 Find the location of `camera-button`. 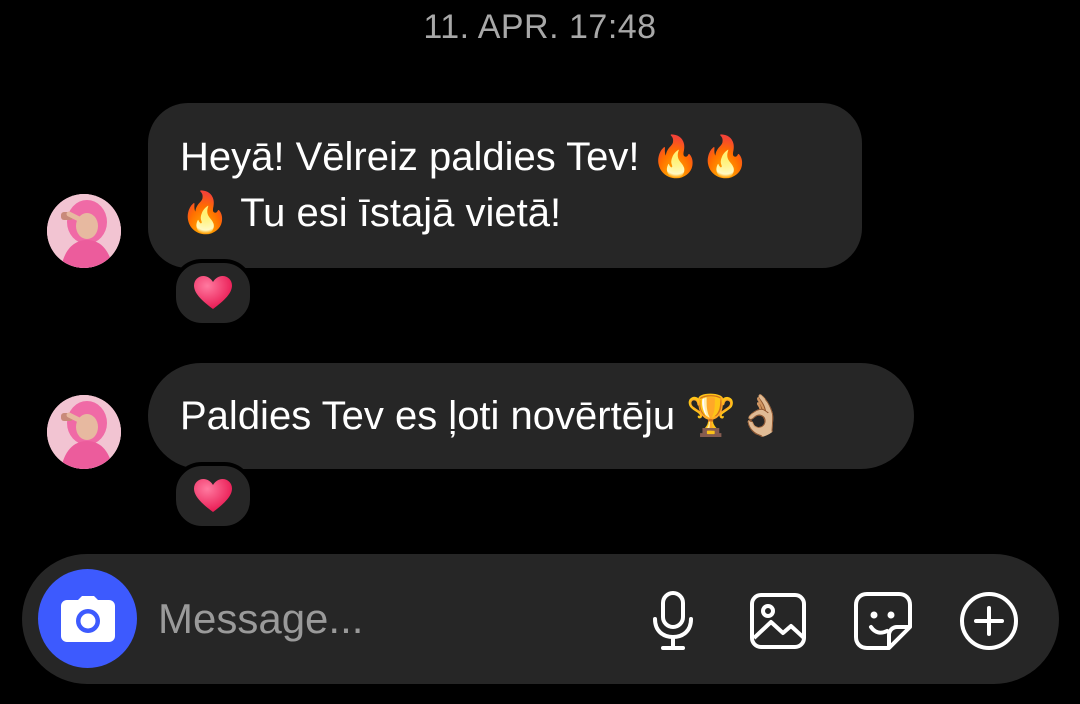

camera-button is located at coordinates (87, 618).